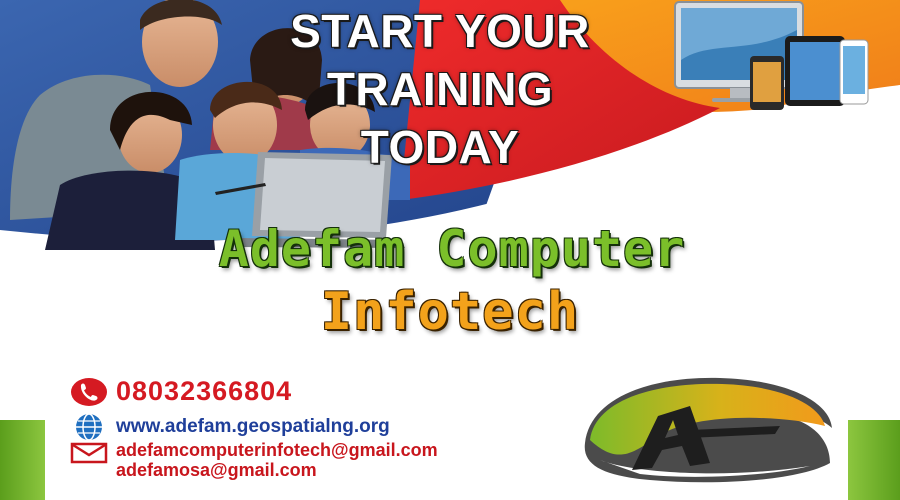  I want to click on green-accent-left, so click(22, 460).